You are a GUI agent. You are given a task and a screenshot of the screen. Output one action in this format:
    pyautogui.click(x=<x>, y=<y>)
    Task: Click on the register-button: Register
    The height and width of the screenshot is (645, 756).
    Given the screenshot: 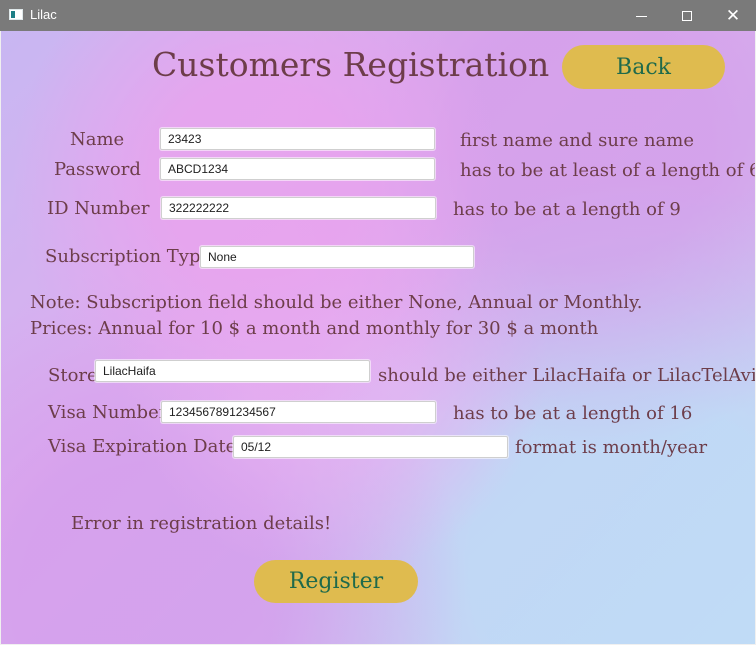 What is the action you would take?
    pyautogui.click(x=336, y=581)
    